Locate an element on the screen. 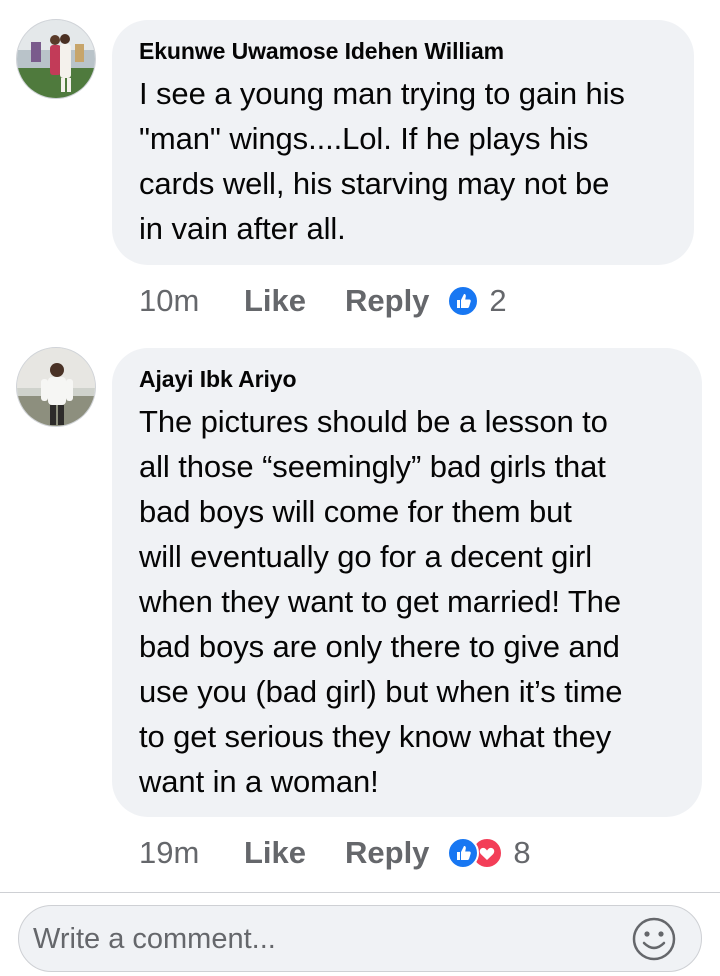 The height and width of the screenshot is (976, 720). reaction-summary: 2 is located at coordinates (477, 301).